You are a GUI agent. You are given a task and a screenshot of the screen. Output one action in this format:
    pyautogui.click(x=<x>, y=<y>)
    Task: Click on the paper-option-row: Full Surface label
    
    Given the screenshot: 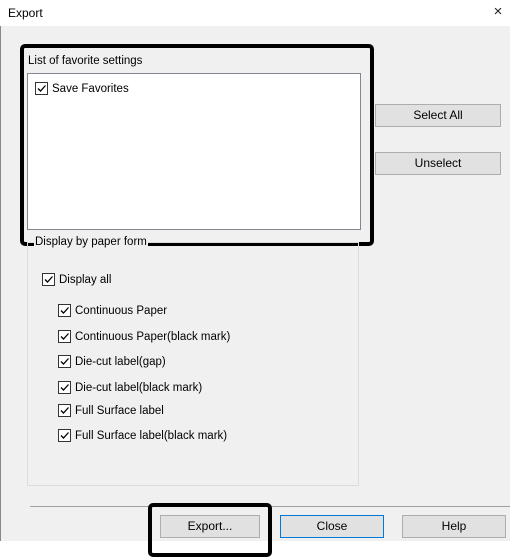 What is the action you would take?
    pyautogui.click(x=111, y=410)
    